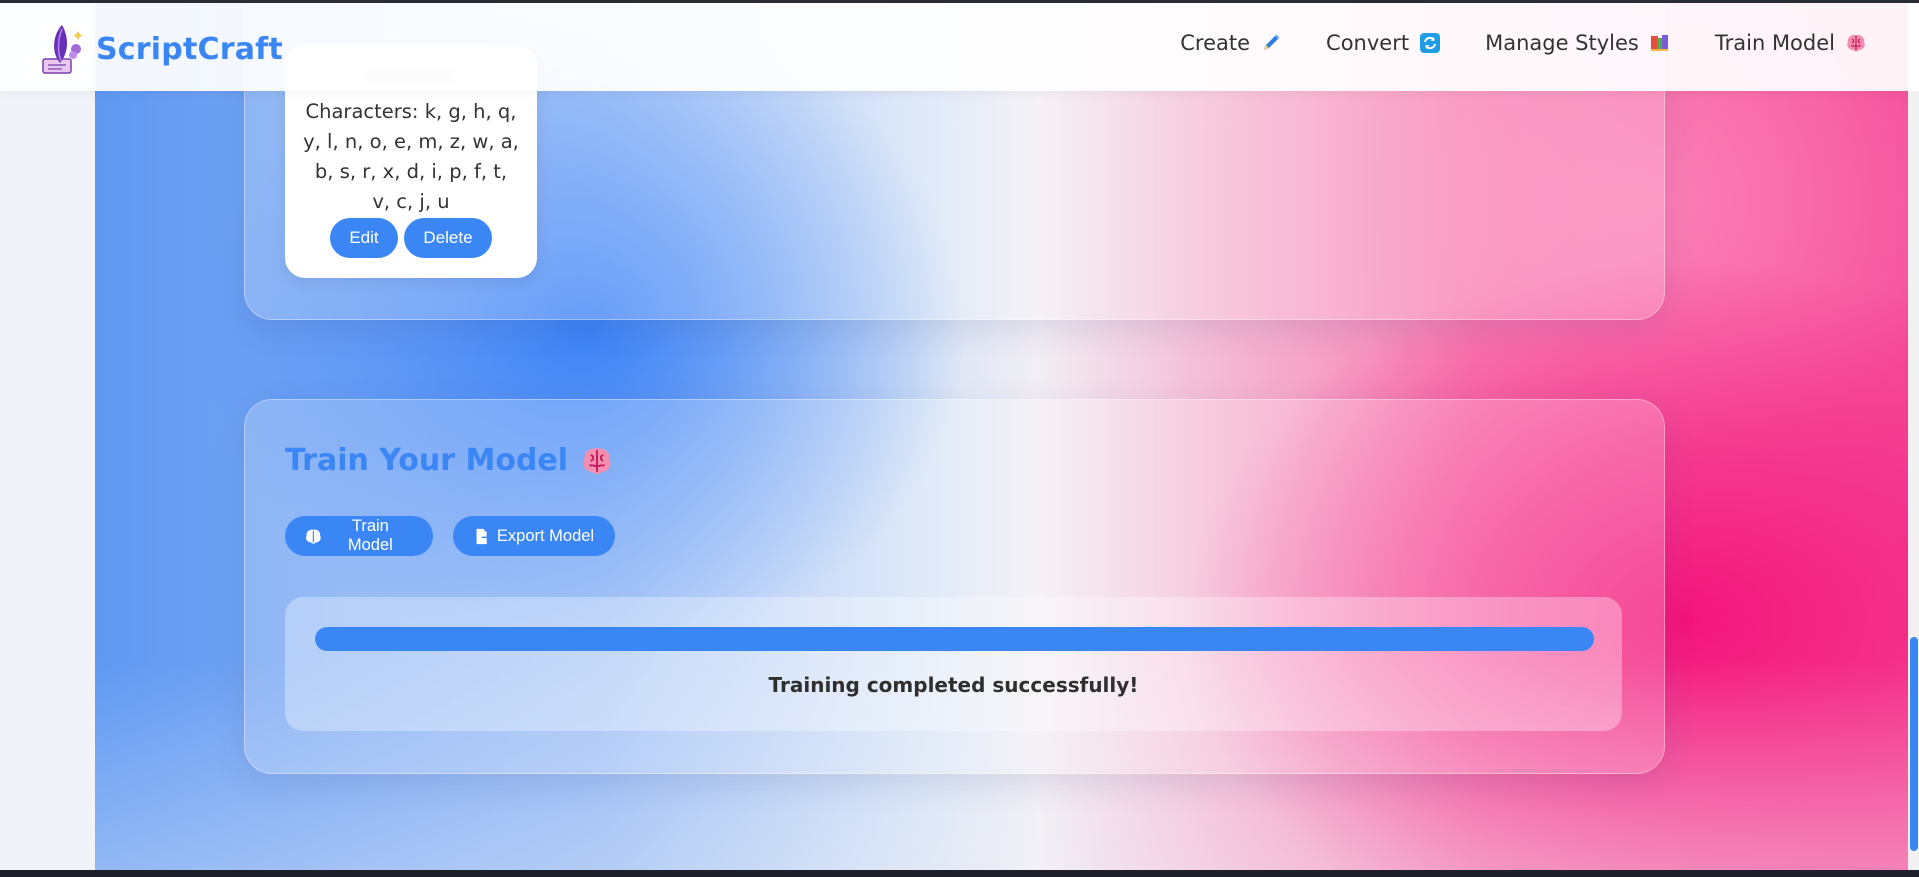 This screenshot has height=877, width=1919. Describe the element at coordinates (1430, 43) in the screenshot. I see `refresh-icon` at that location.